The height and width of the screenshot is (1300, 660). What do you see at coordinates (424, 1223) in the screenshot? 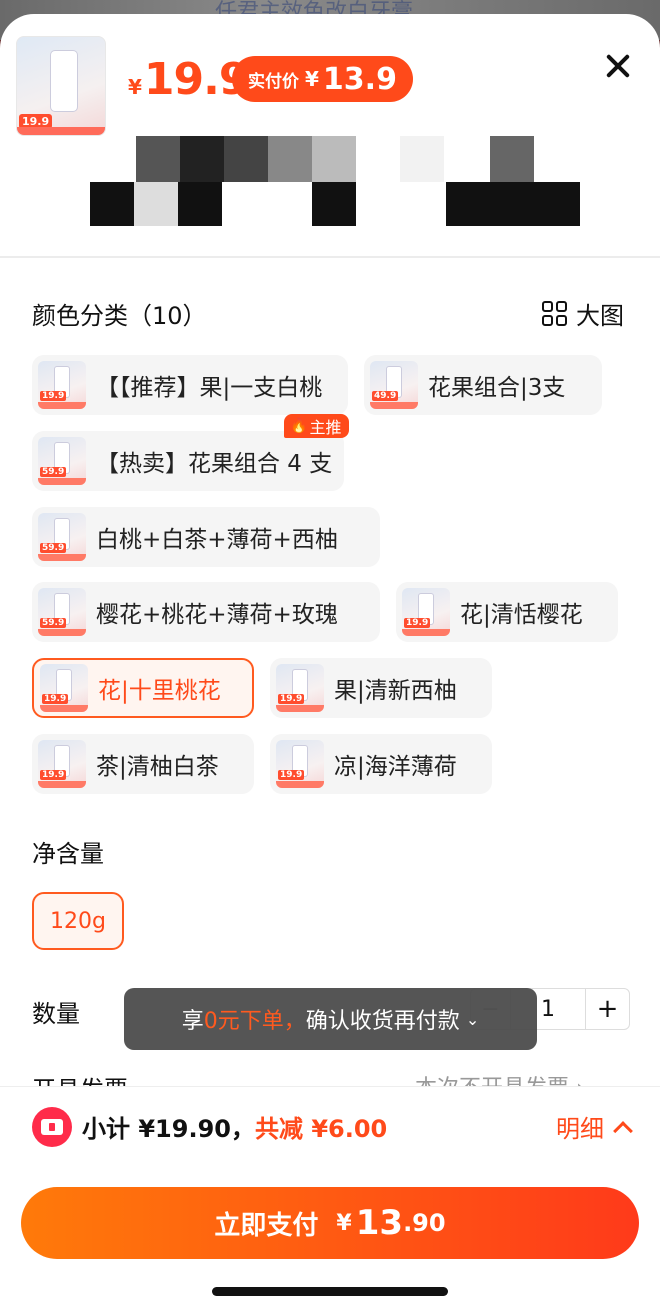
I see `pay-decimal: .90` at bounding box center [424, 1223].